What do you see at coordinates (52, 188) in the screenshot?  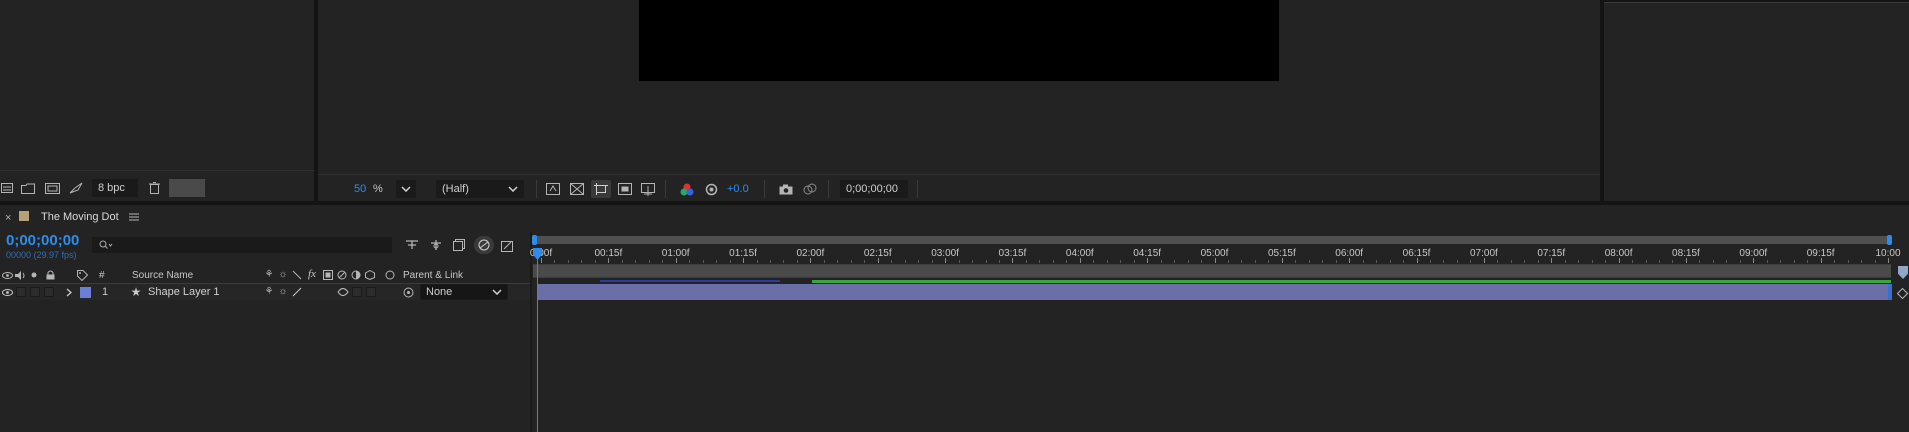 I see `new-composition-icon` at bounding box center [52, 188].